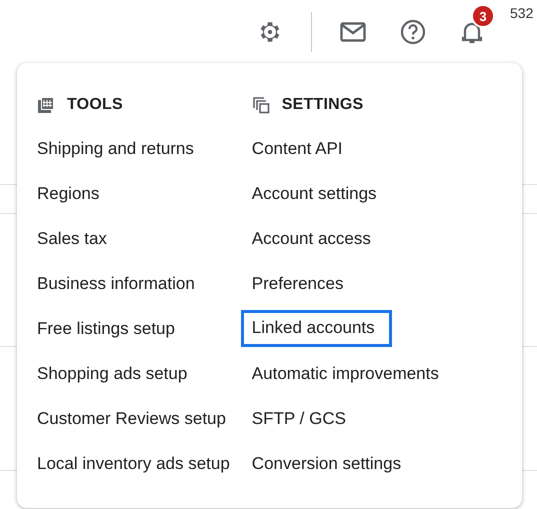 This screenshot has width=537, height=509. I want to click on menu-item: Free listings setup, so click(106, 328).